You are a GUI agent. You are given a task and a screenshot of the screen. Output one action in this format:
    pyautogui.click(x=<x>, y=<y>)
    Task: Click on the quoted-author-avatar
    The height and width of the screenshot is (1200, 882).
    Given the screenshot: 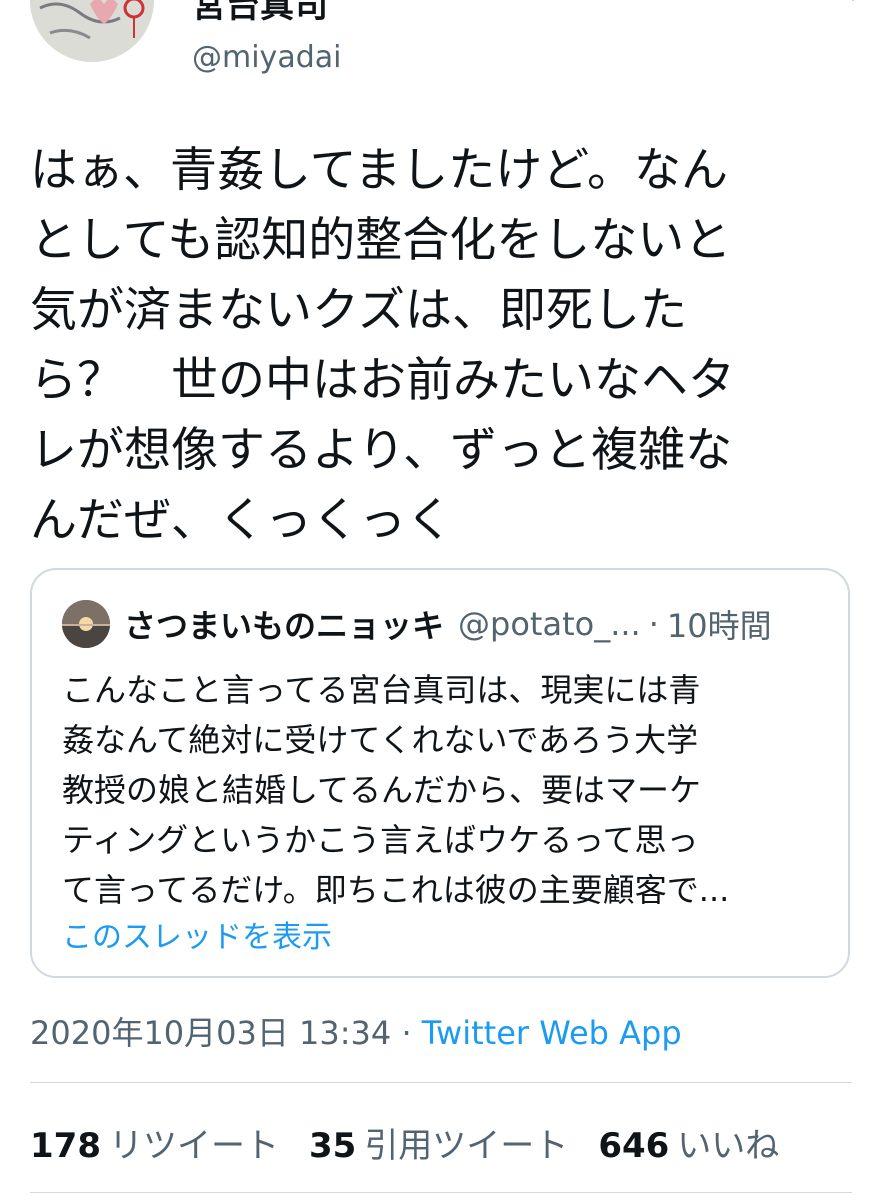 What is the action you would take?
    pyautogui.click(x=86, y=624)
    